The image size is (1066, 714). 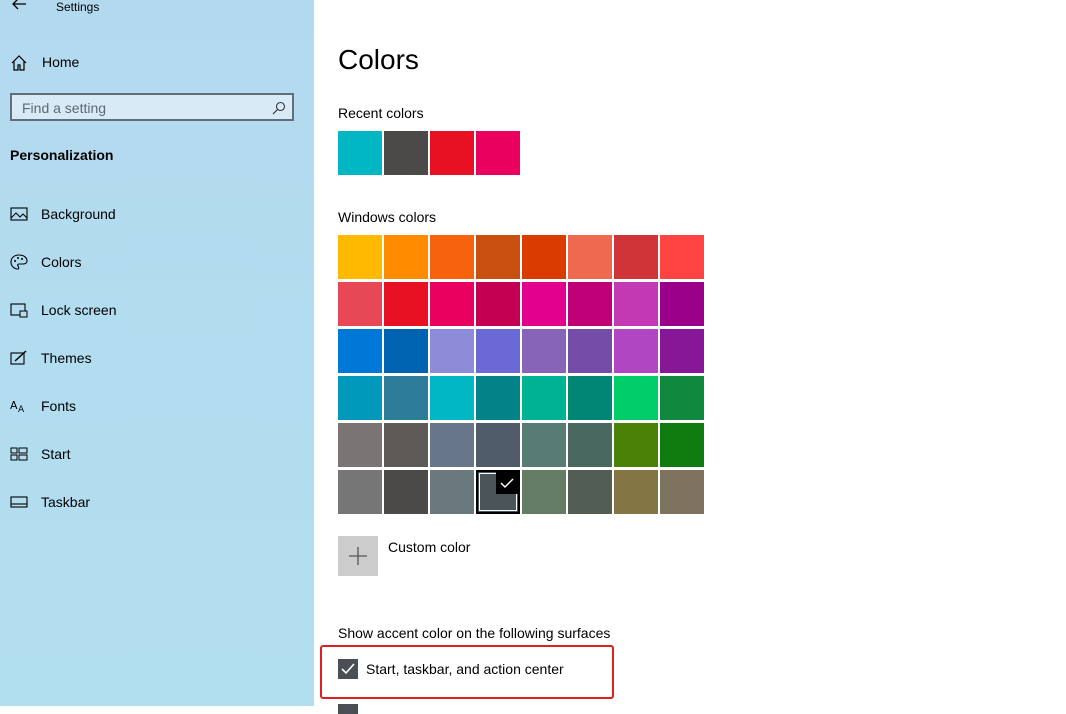 I want to click on font-icon: A A, so click(x=17, y=406).